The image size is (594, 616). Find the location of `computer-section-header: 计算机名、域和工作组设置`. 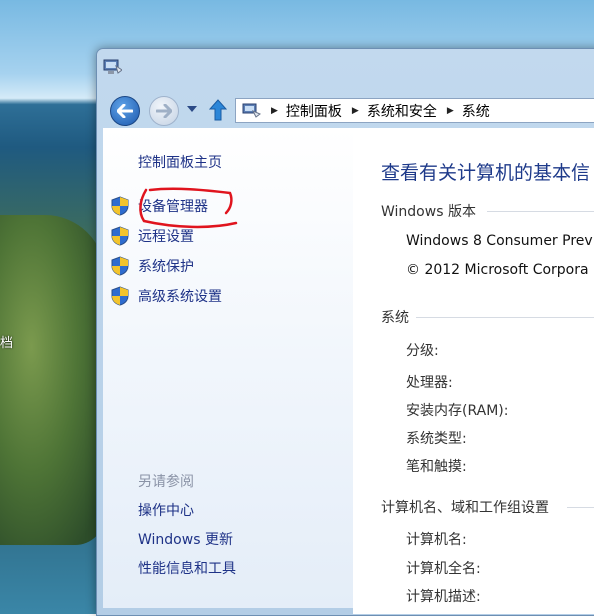

computer-section-header: 计算机名、域和工作组设置 is located at coordinates (465, 508).